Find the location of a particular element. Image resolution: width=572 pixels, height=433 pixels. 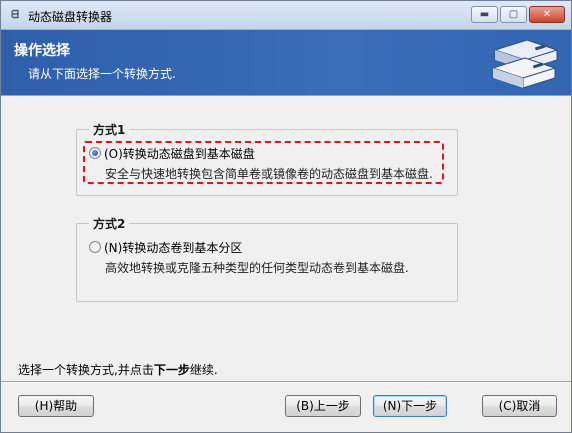

maximize-button: ▢ is located at coordinates (513, 14).